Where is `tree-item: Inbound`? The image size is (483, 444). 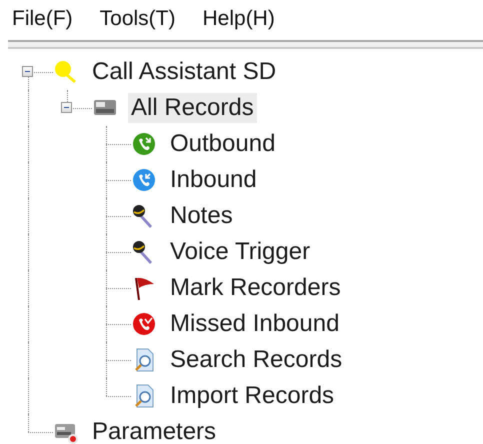 tree-item: Inbound is located at coordinates (213, 180).